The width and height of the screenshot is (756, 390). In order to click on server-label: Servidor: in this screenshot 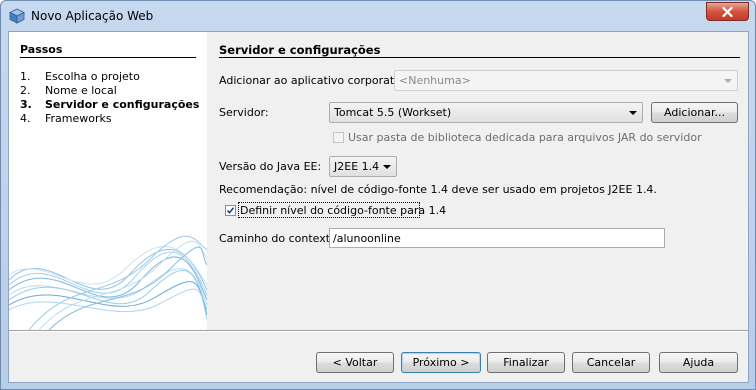, I will do `click(244, 112)`.